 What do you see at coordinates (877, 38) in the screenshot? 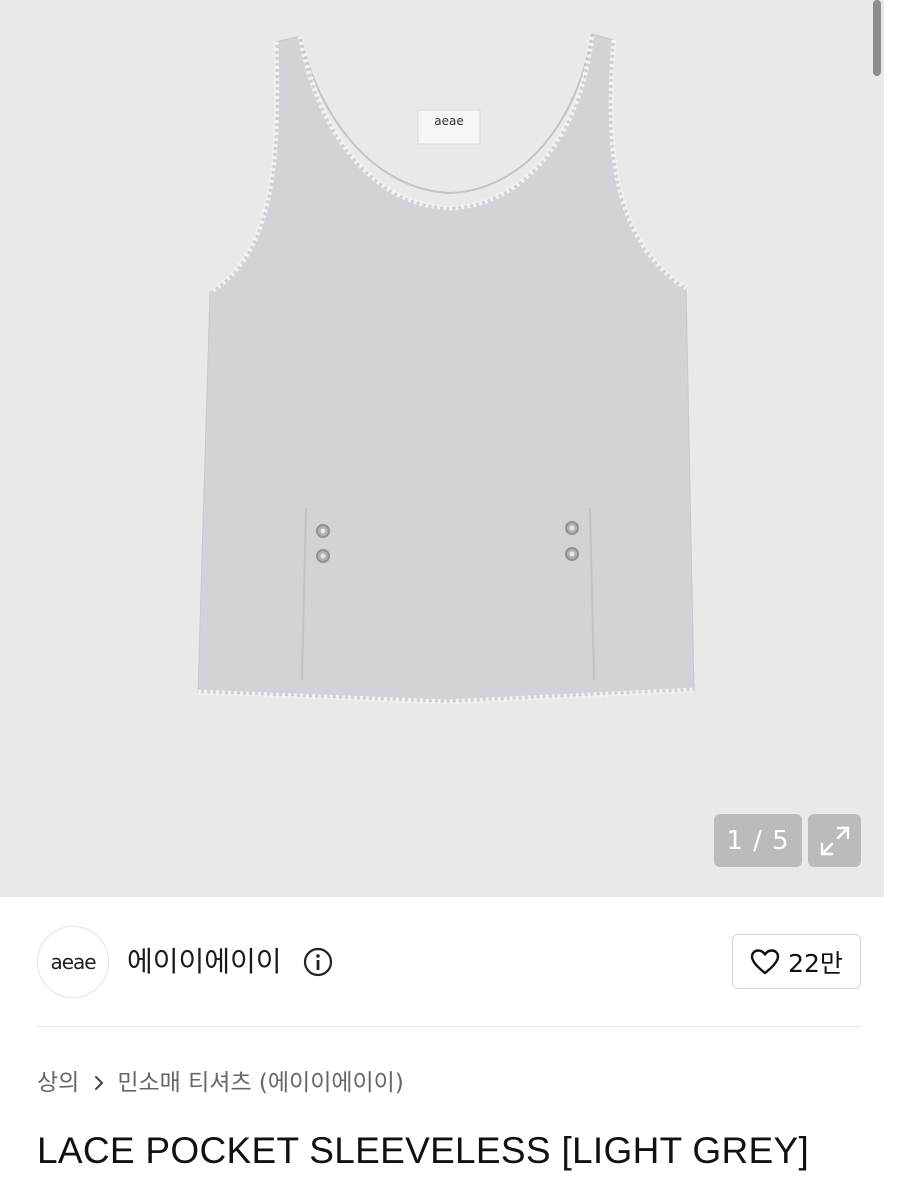
I see `scrollbar` at bounding box center [877, 38].